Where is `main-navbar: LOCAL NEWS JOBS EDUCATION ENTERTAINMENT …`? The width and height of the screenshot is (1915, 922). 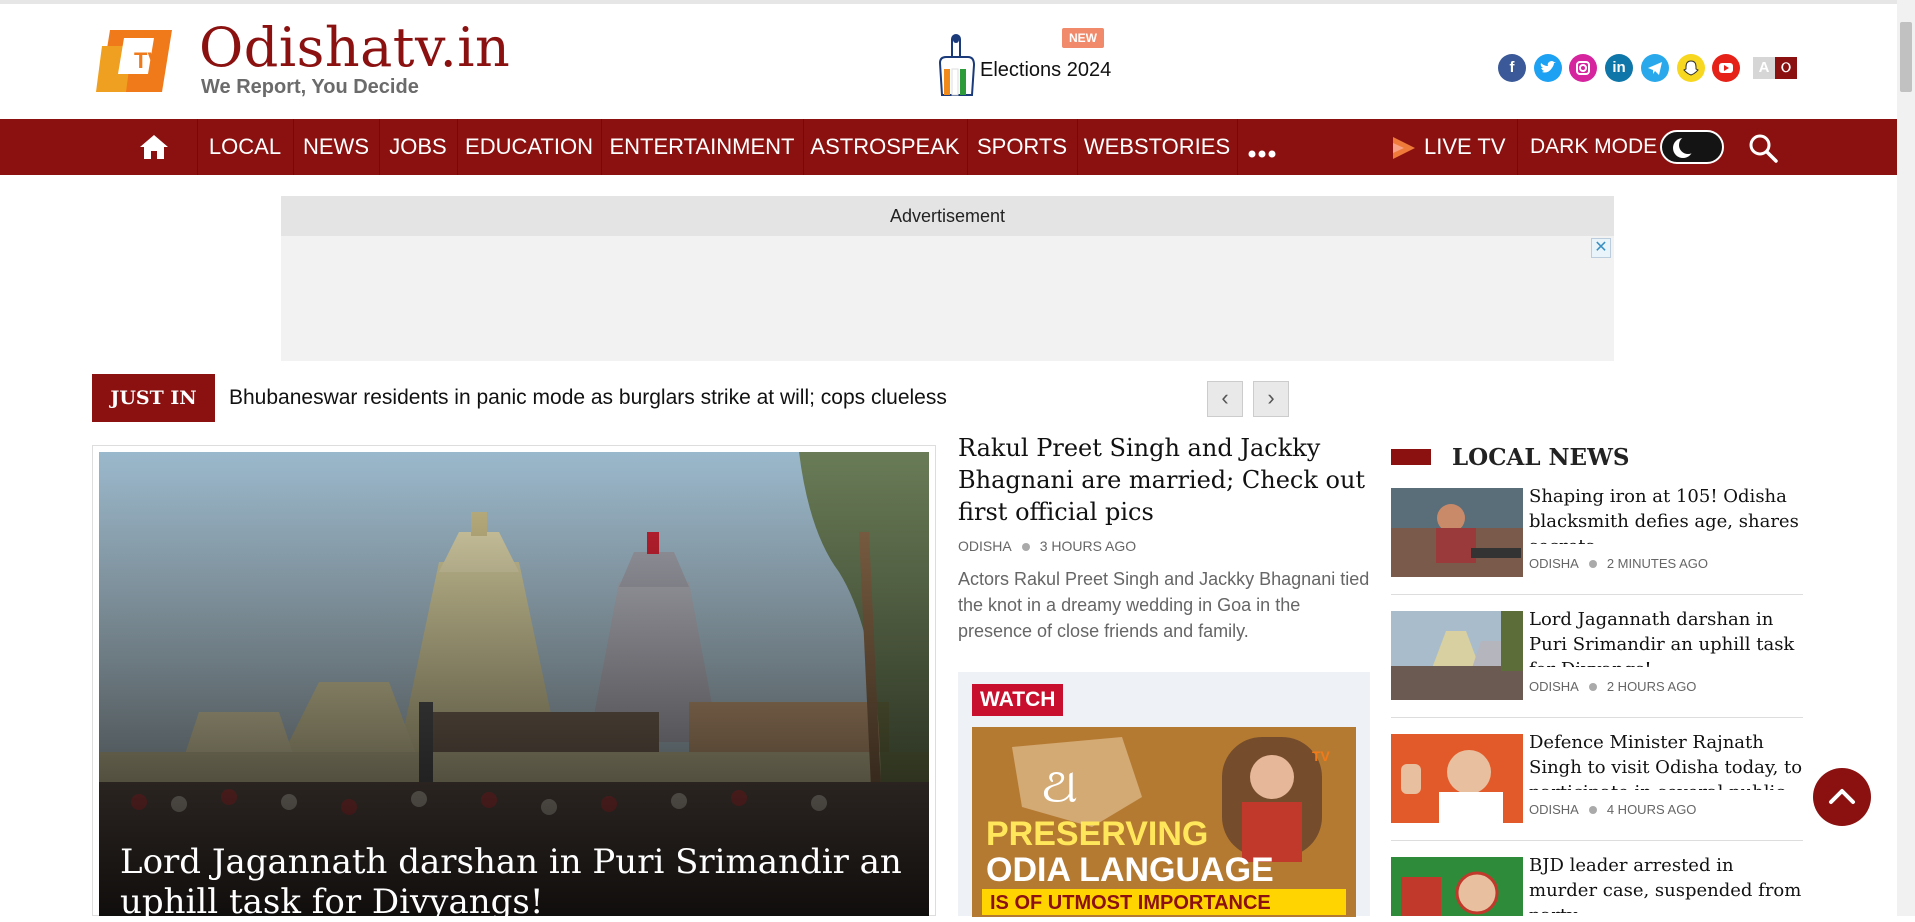 main-navbar: LOCAL NEWS JOBS EDUCATION ENTERTAINMENT … is located at coordinates (948, 147).